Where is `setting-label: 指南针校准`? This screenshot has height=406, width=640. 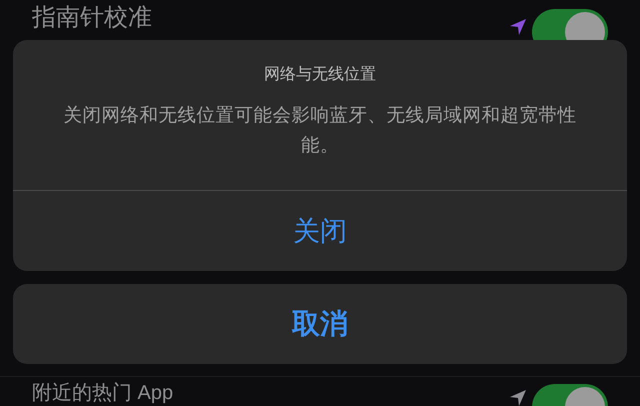 setting-label: 指南针校准 is located at coordinates (92, 18).